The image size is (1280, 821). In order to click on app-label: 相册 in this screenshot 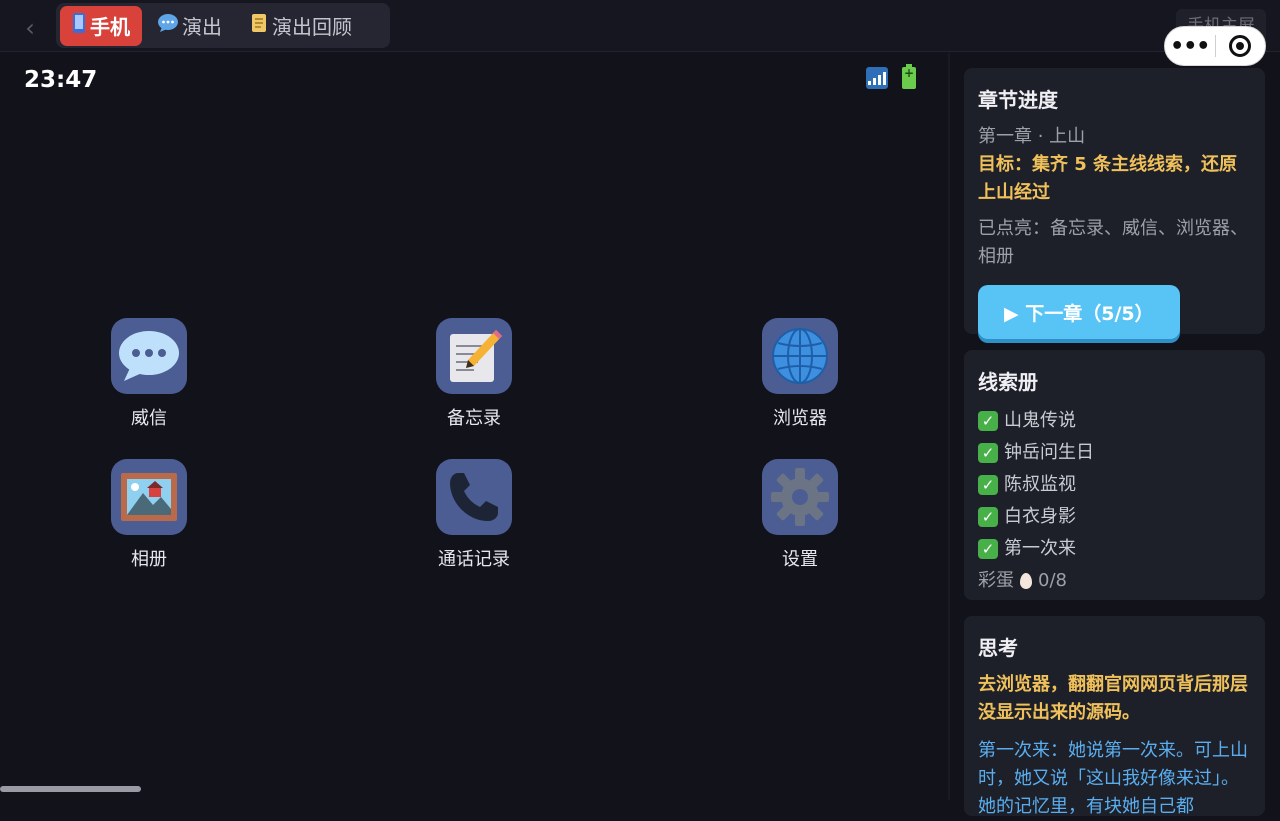, I will do `click(149, 559)`.